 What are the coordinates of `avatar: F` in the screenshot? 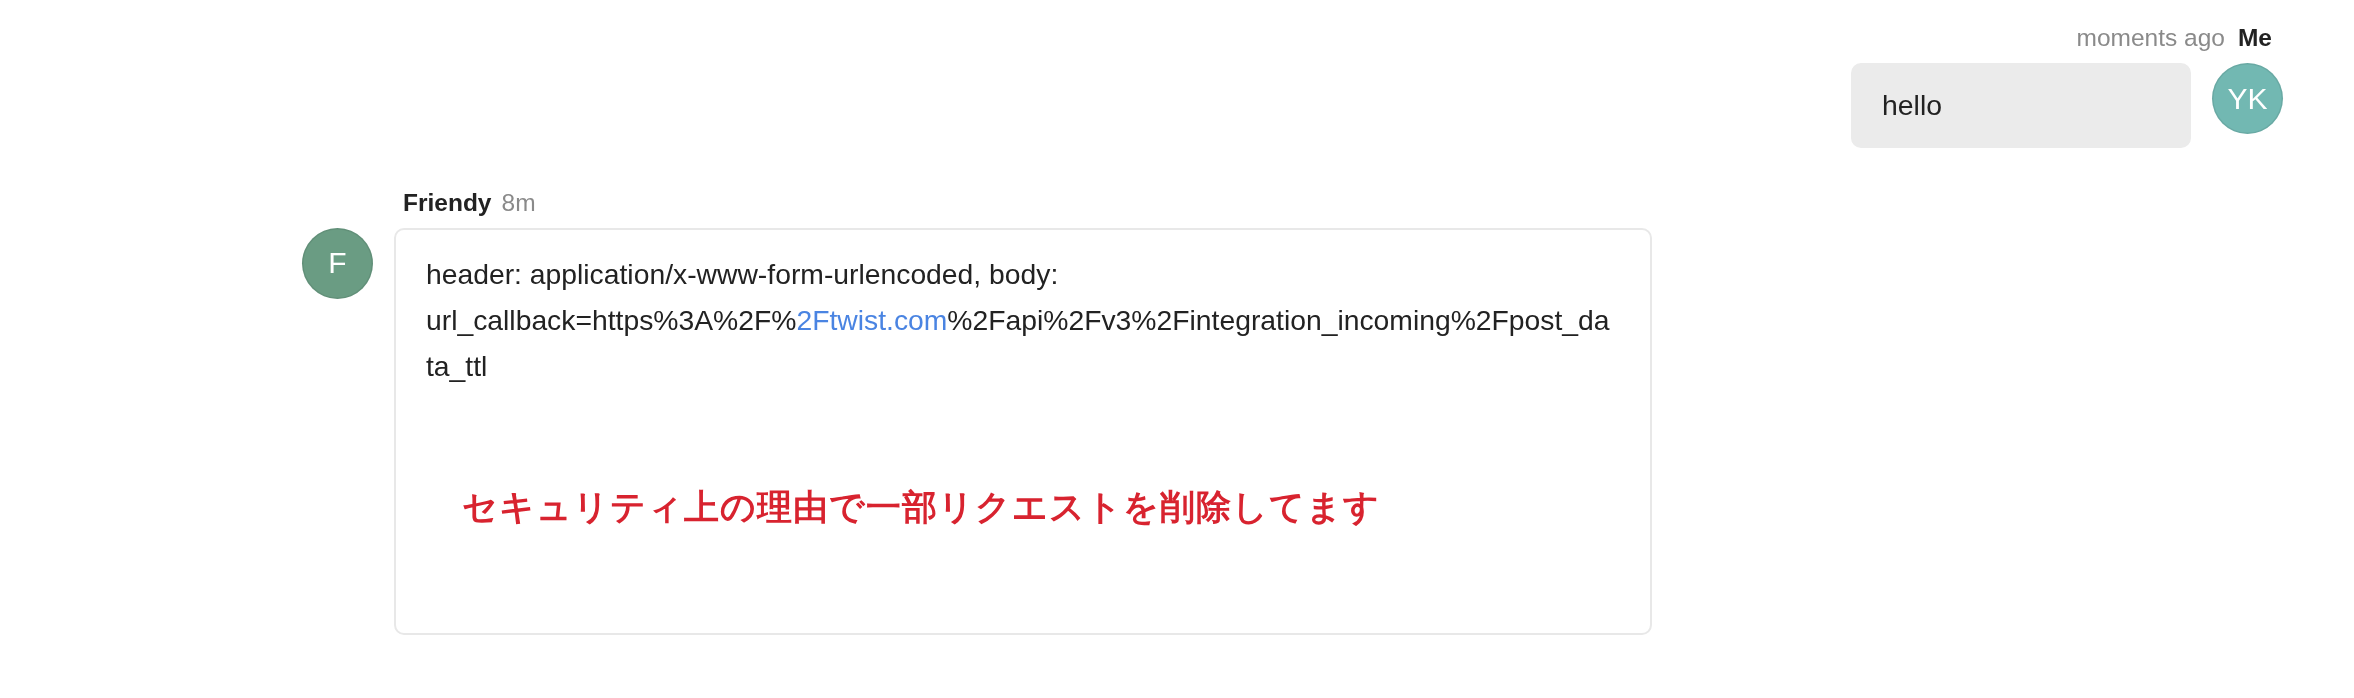 It's located at (337, 263).